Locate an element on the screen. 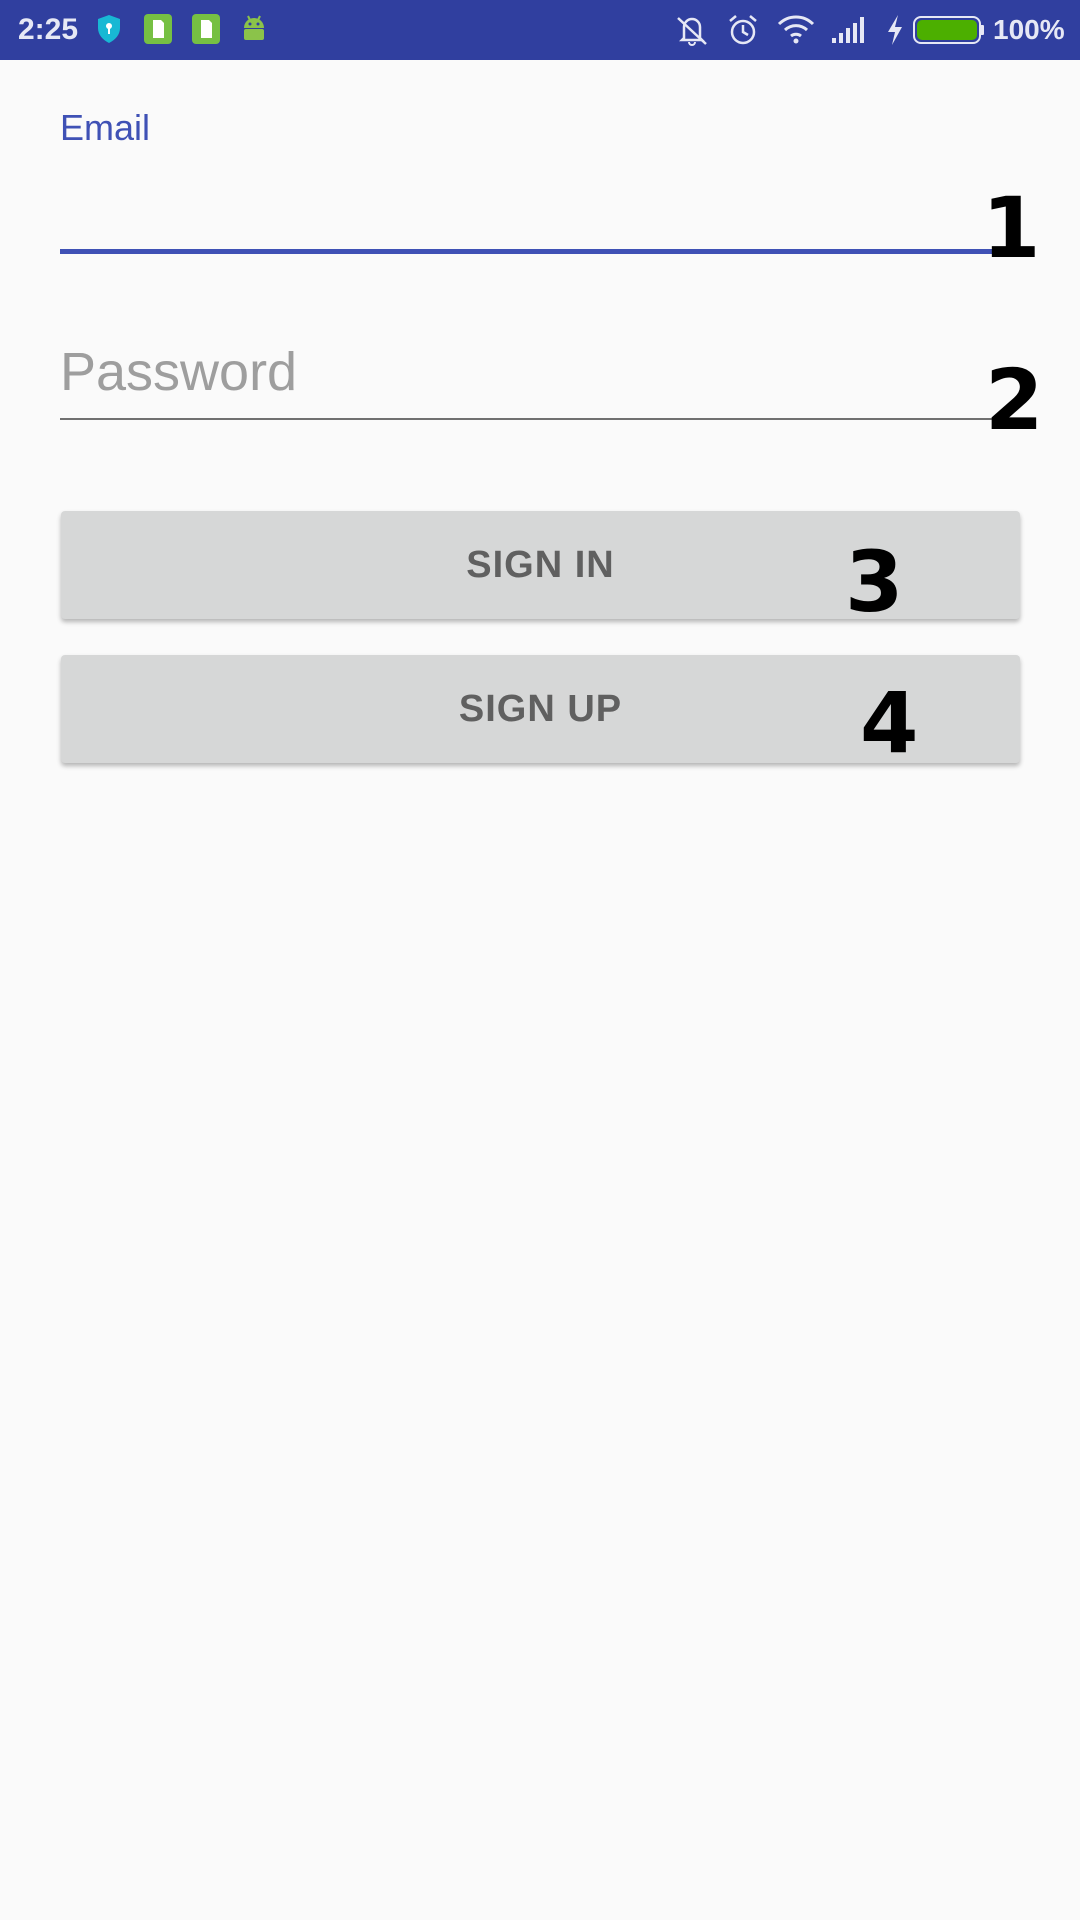 The height and width of the screenshot is (1920, 1080). password-field: Password is located at coordinates (178, 372).